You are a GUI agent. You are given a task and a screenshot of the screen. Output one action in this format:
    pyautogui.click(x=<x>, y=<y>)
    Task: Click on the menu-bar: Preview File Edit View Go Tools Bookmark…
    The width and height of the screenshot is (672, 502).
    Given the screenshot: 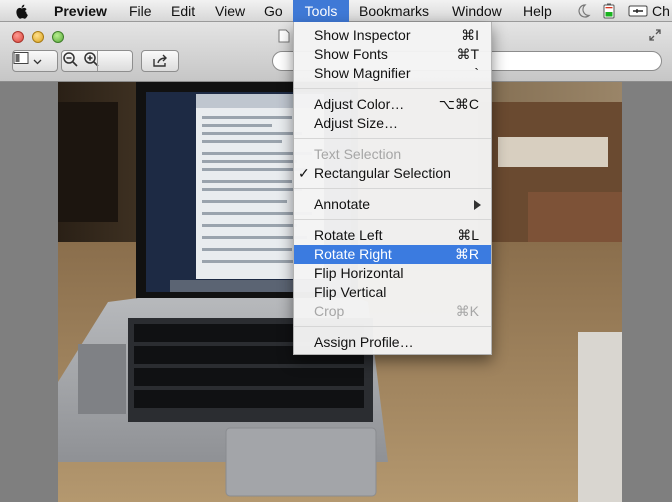 What is the action you would take?
    pyautogui.click(x=336, y=11)
    